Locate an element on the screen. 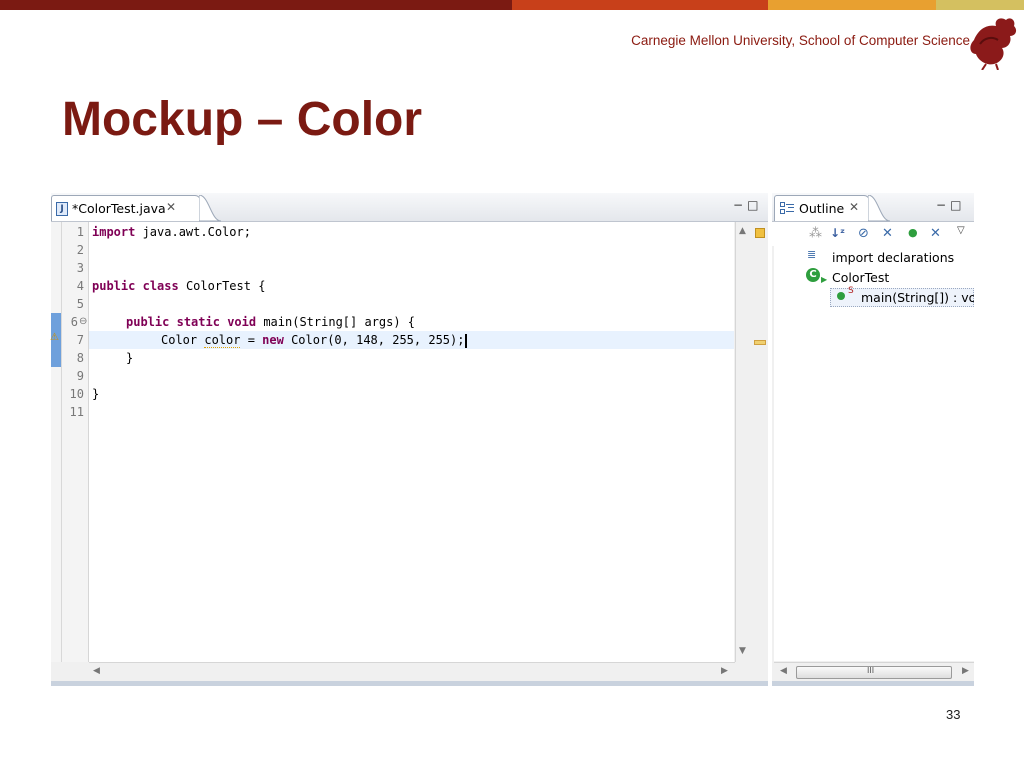 The height and width of the screenshot is (768, 1024). warning-icon: ⚠ is located at coordinates (54, 337).